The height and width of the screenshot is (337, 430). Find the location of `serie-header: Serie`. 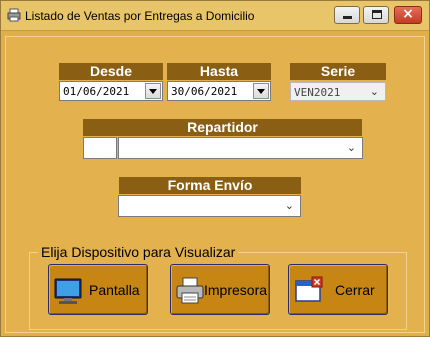

serie-header: Serie is located at coordinates (338, 71).